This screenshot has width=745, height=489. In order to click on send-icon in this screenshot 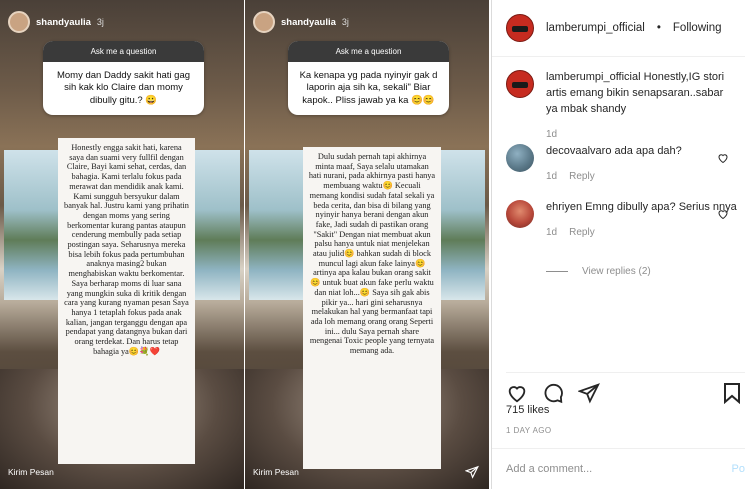, I will do `click(472, 472)`.